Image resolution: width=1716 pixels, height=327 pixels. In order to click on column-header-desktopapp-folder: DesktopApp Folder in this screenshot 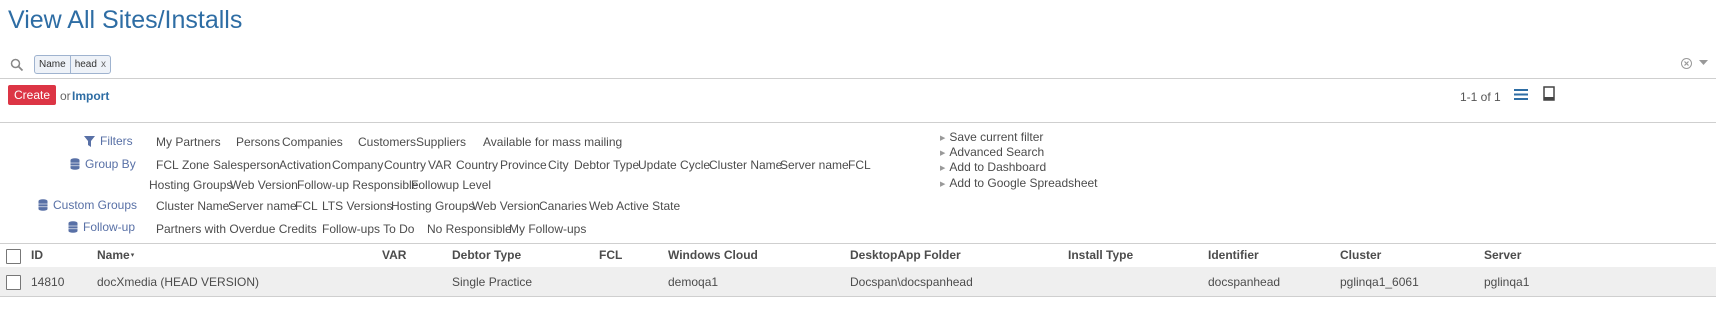, I will do `click(905, 255)`.